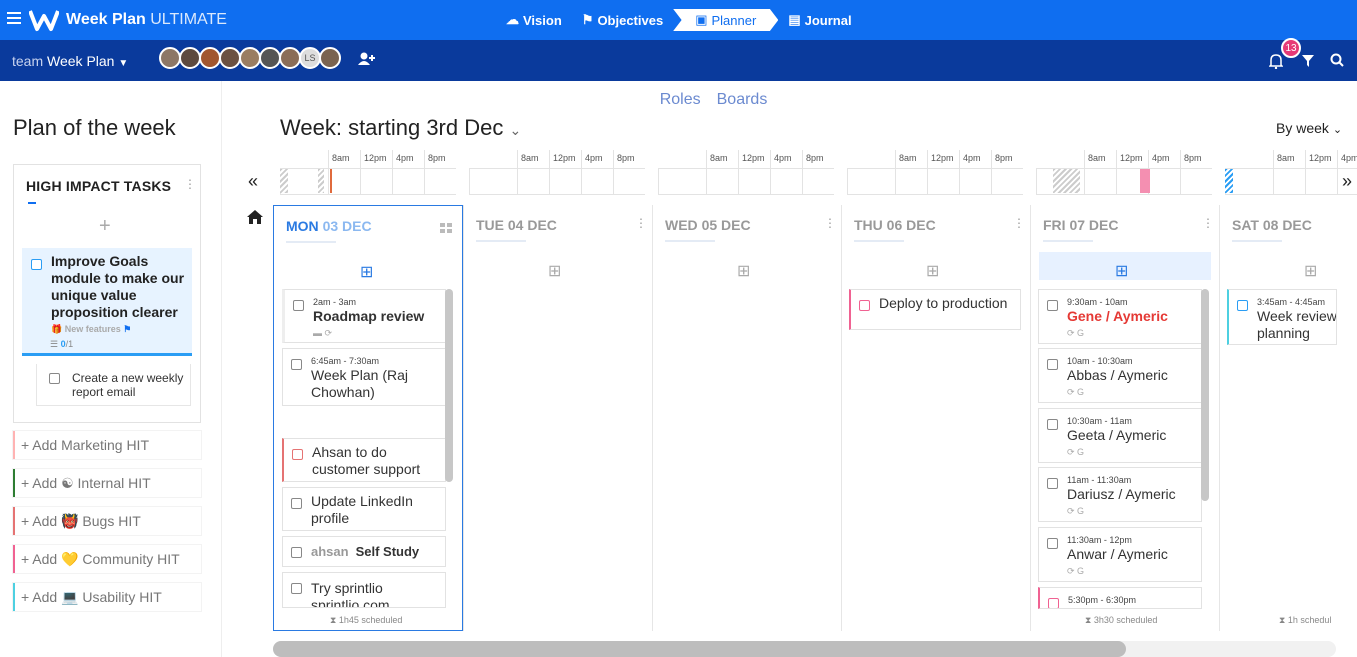  What do you see at coordinates (1120, 494) in the screenshot?
I see `event-card: 11am - 11:30am Dariusz / Aymeric ⟳ G` at bounding box center [1120, 494].